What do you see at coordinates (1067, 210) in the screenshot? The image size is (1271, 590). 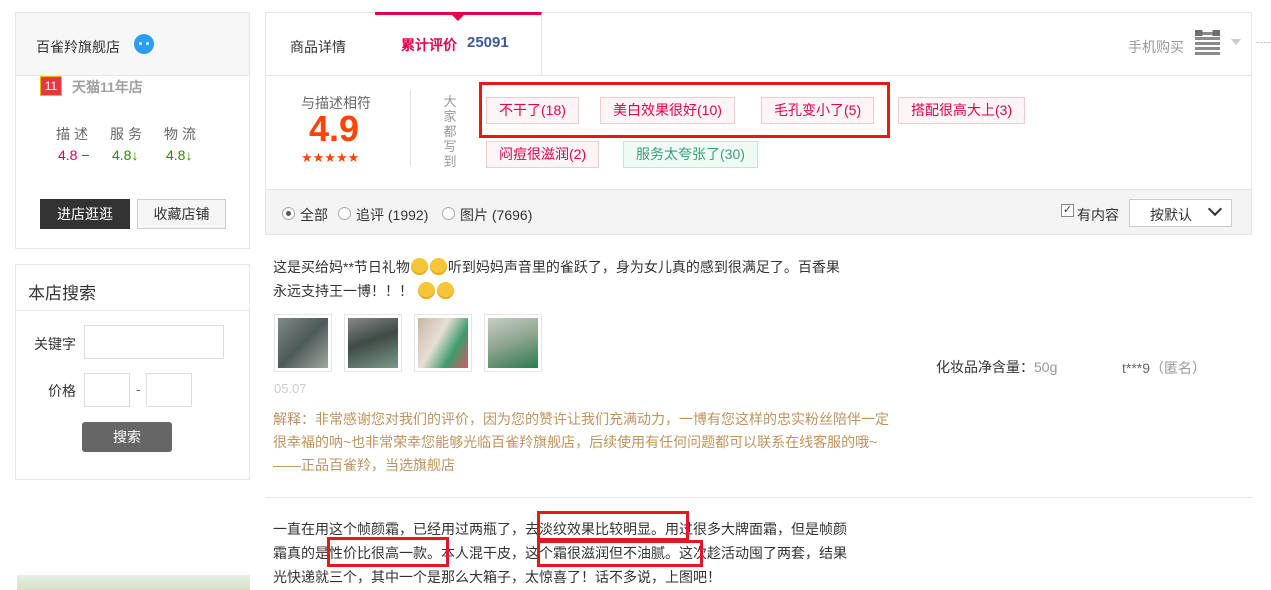 I see `has-content-checkbox: ✓` at bounding box center [1067, 210].